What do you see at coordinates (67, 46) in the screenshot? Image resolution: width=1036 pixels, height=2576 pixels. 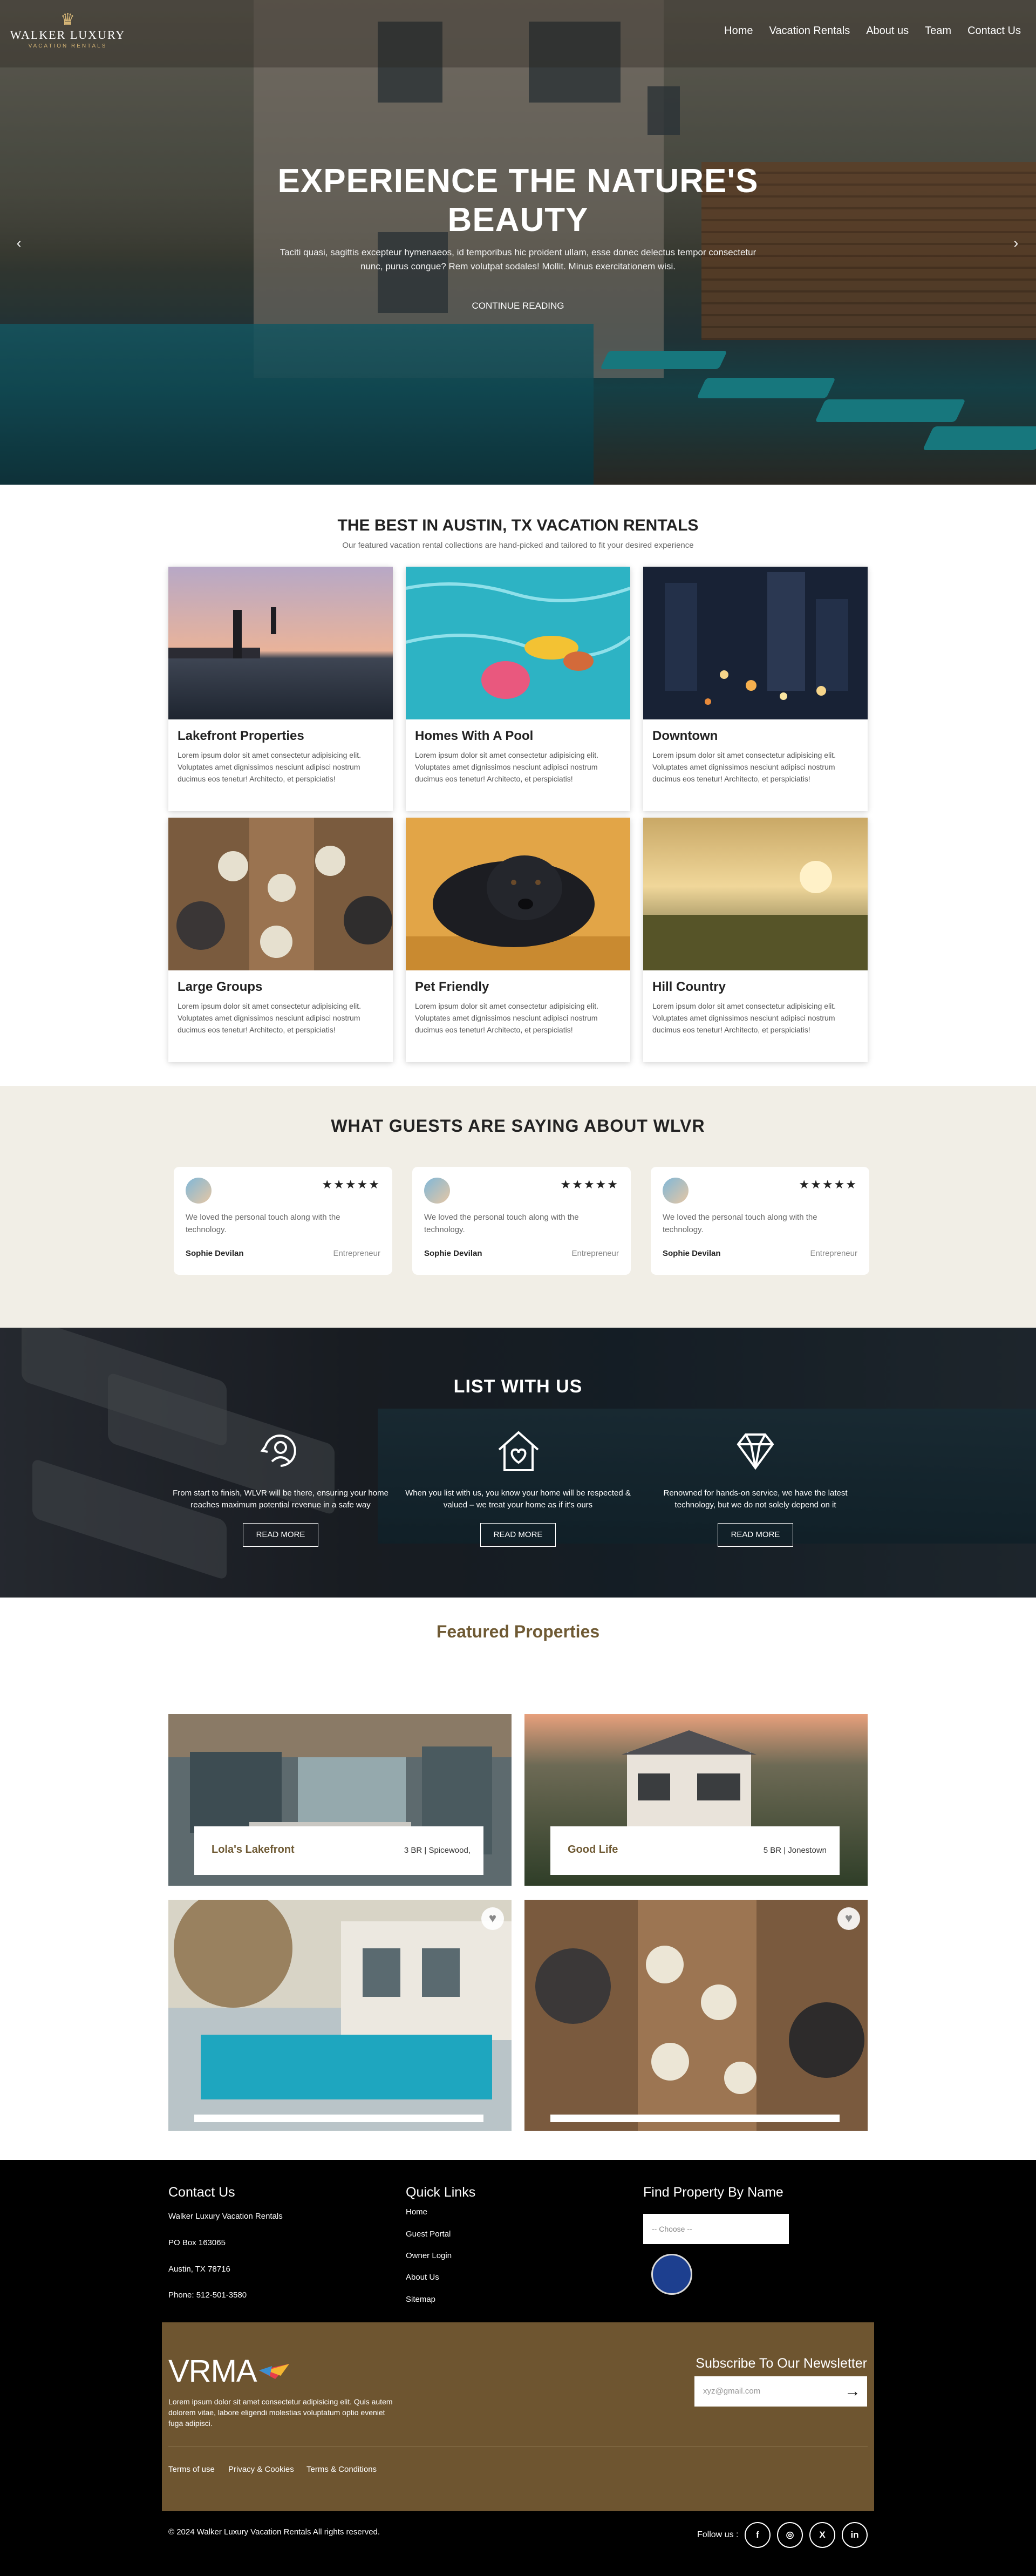 I see `brand-tagline: VACATION RENTALS` at bounding box center [67, 46].